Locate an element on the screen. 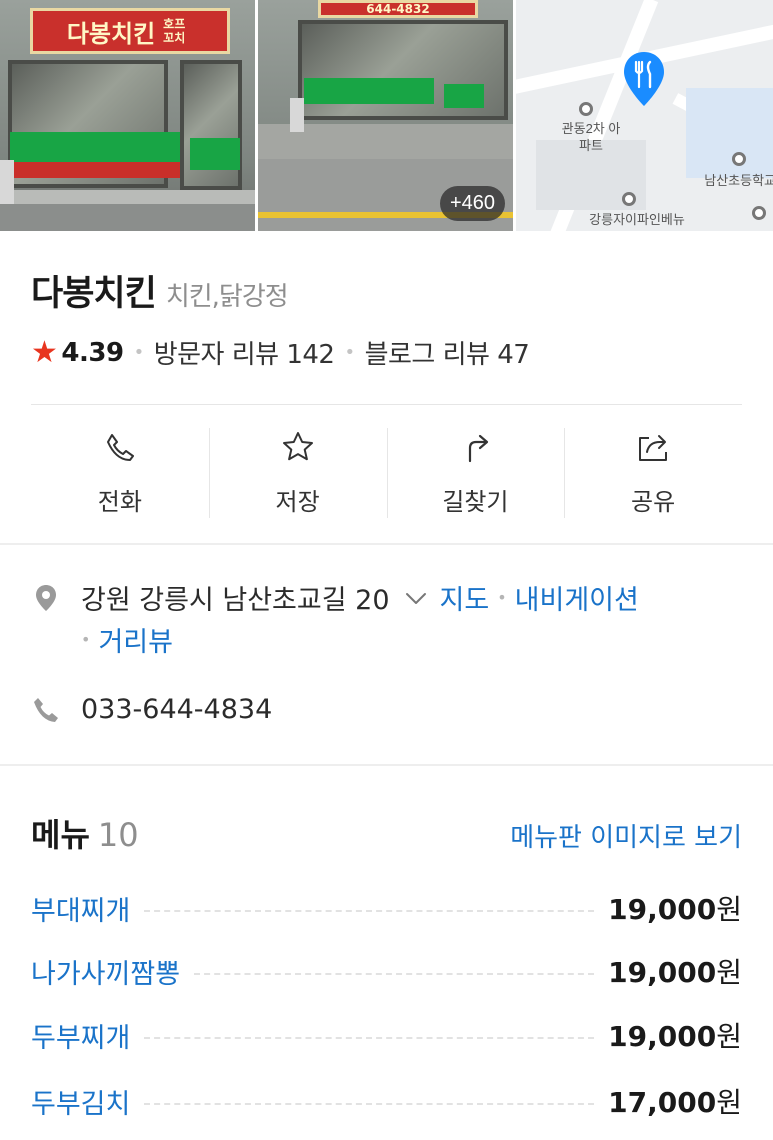 The image size is (773, 1140). store-sign-2: 644-4832 is located at coordinates (398, 9).